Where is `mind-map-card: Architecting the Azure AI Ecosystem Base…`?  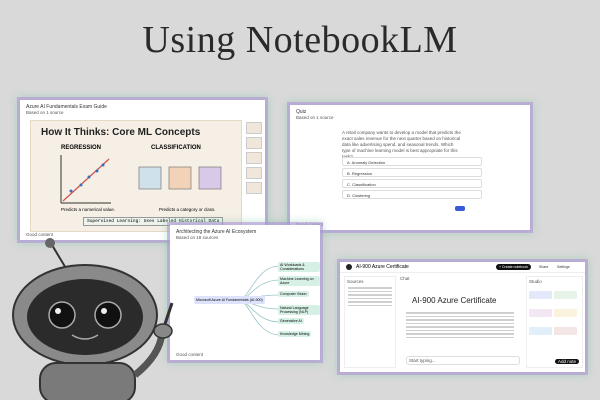
mind-map-card: Architecting the Azure AI Ecosystem Base… is located at coordinates (245, 292).